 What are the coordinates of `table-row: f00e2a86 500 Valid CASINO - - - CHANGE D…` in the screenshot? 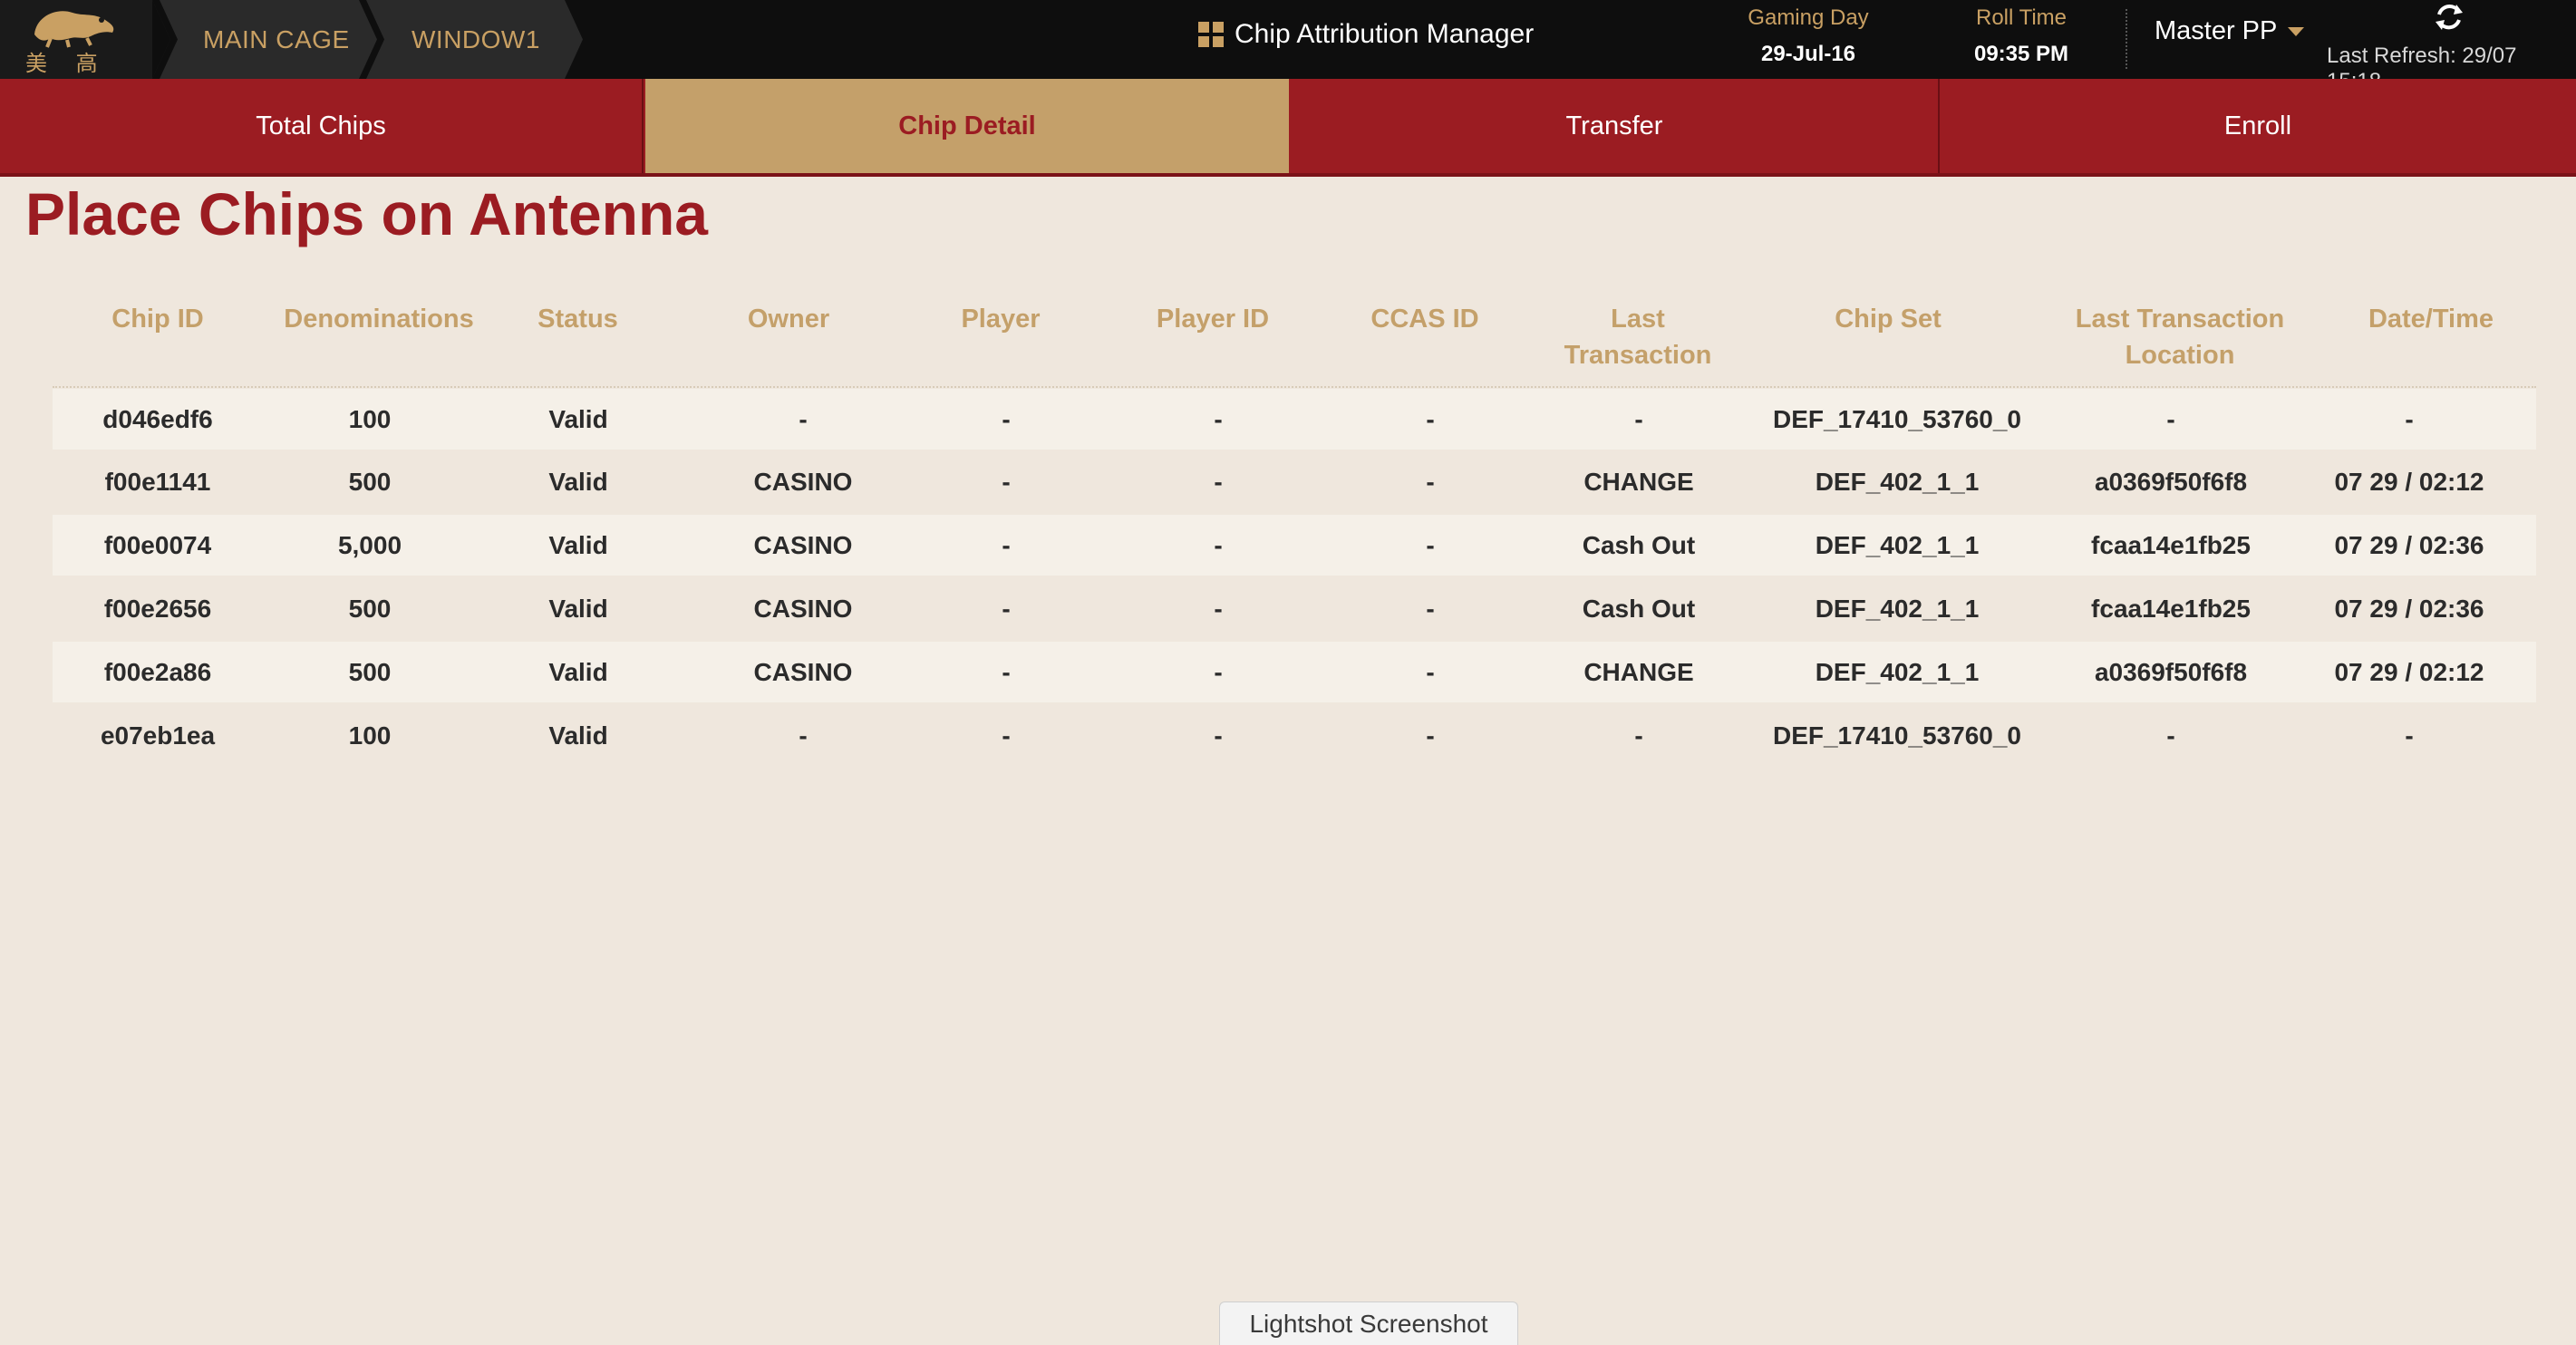 It's located at (1294, 672).